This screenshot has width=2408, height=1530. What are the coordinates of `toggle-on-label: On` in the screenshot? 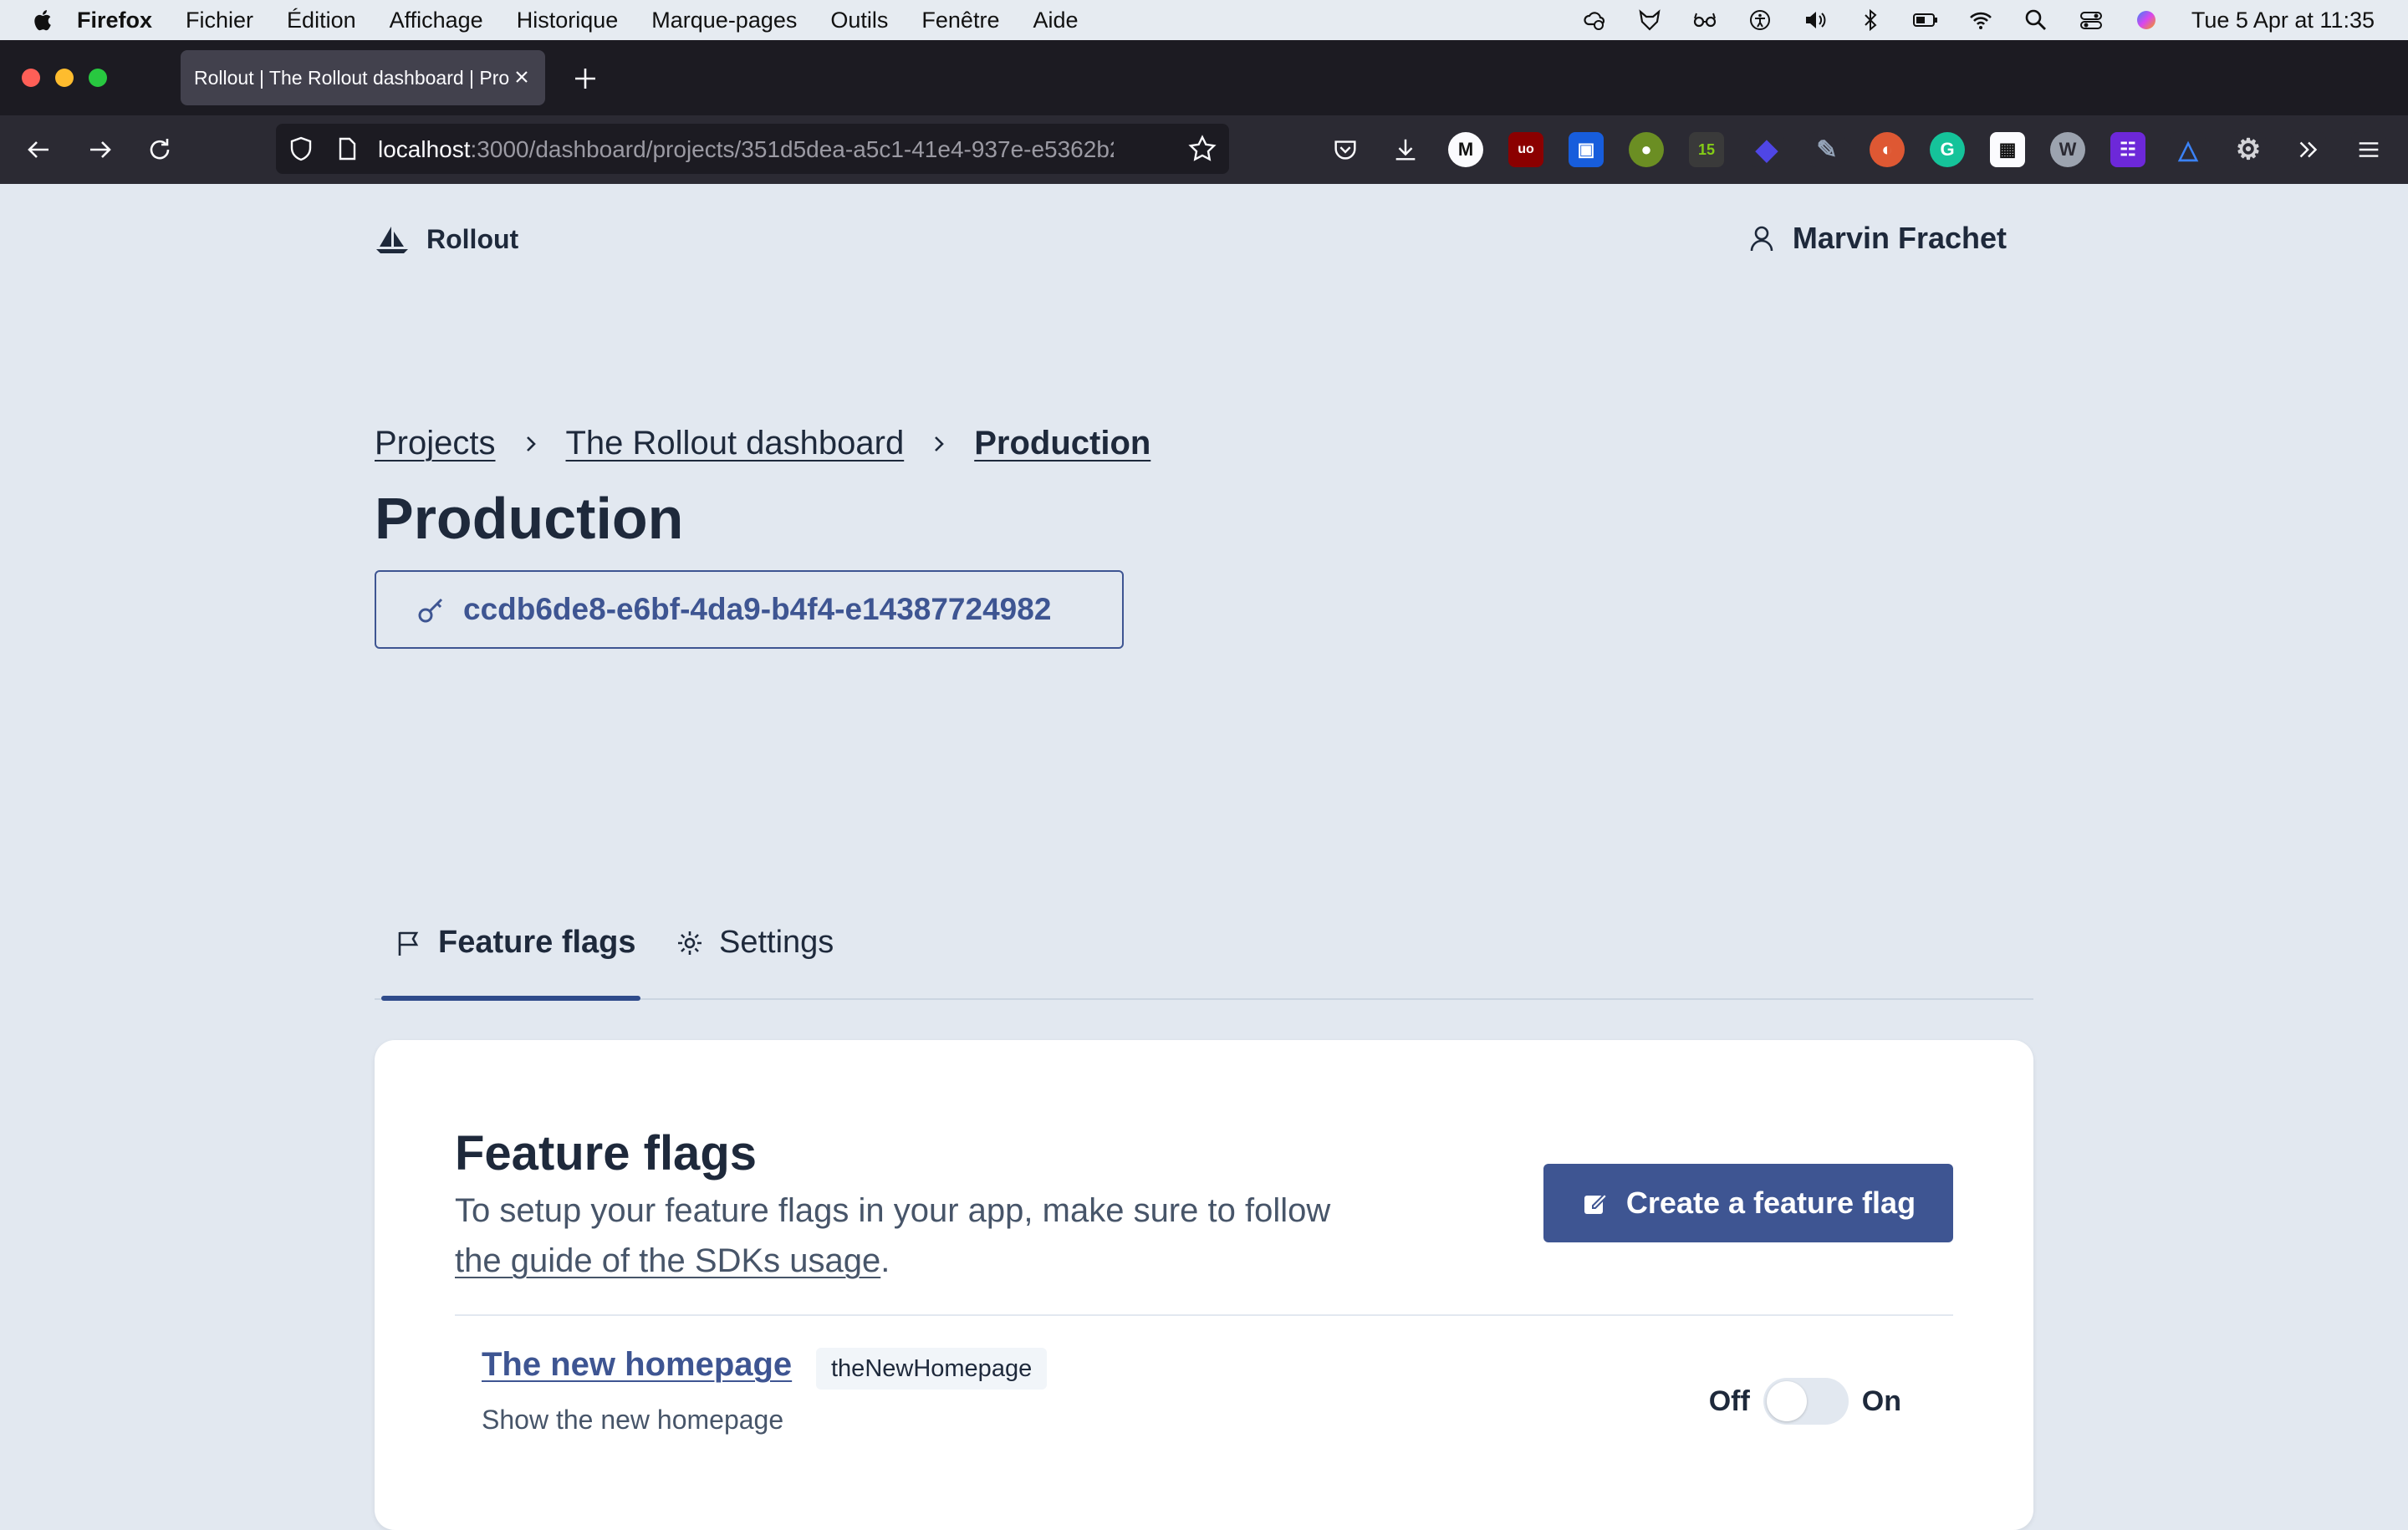 It's located at (1881, 1401).